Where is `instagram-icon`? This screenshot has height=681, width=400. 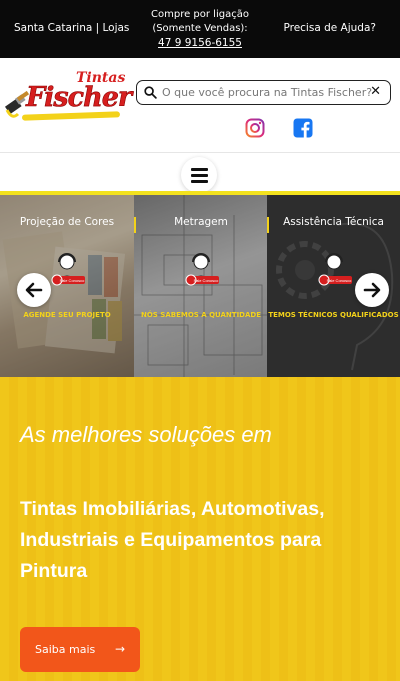 instagram-icon is located at coordinates (255, 128).